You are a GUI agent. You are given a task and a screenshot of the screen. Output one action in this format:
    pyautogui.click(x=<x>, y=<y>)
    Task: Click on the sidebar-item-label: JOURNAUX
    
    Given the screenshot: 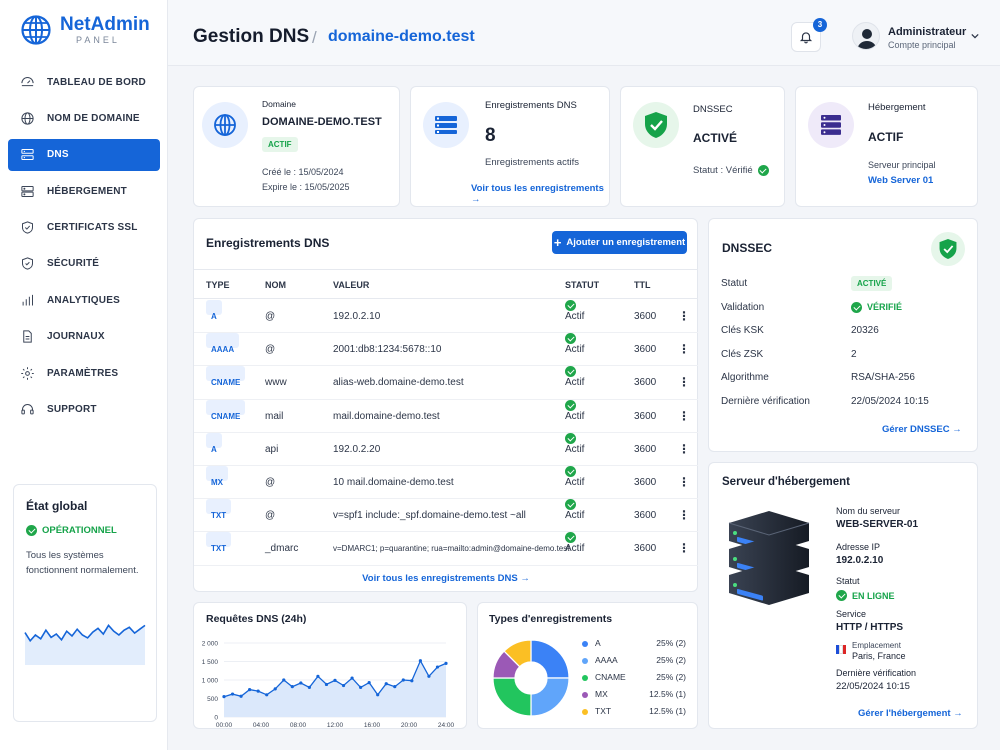 What is the action you would take?
    pyautogui.click(x=76, y=337)
    